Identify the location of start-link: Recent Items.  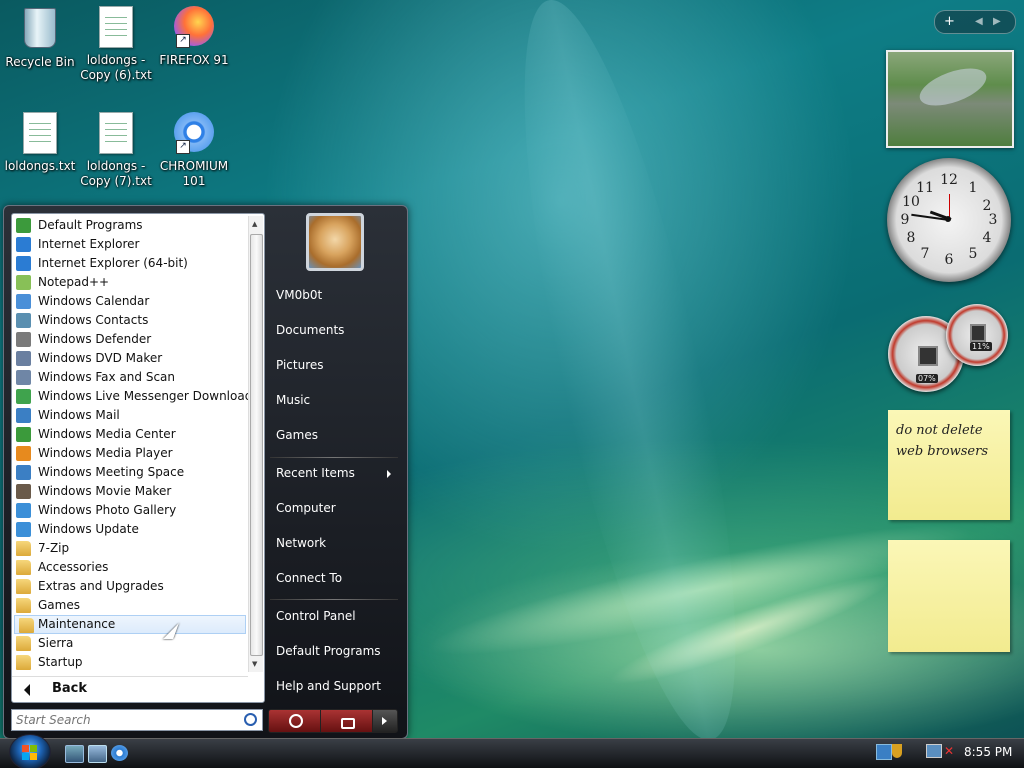
(315, 473).